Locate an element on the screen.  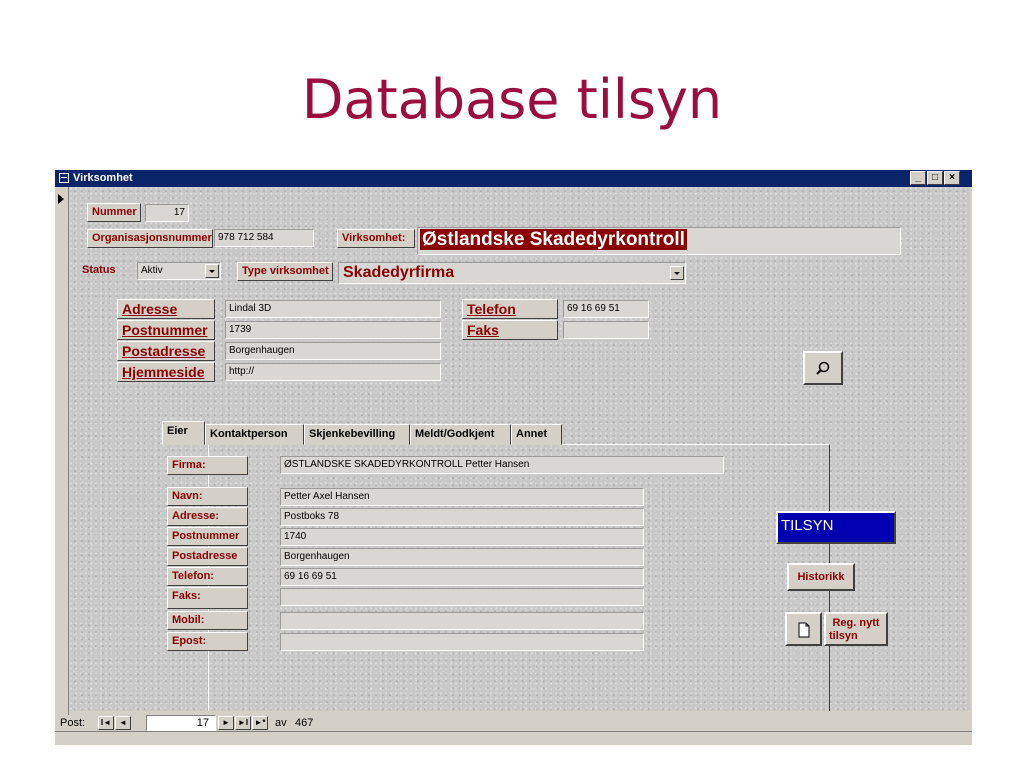
status-value: Aktiv is located at coordinates (152, 270).